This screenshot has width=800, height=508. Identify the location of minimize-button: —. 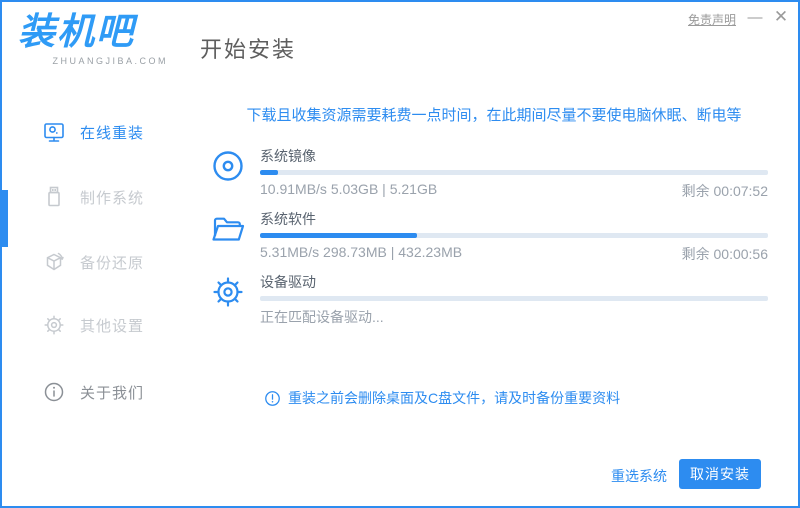
(755, 17).